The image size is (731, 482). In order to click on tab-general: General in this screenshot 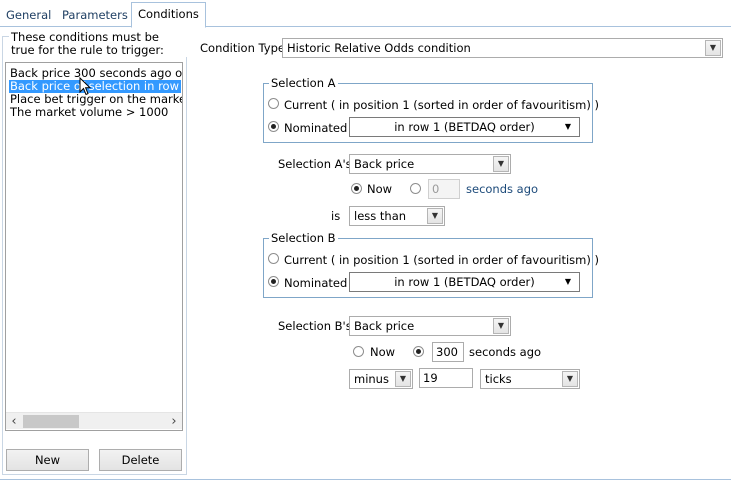, I will do `click(28, 15)`.